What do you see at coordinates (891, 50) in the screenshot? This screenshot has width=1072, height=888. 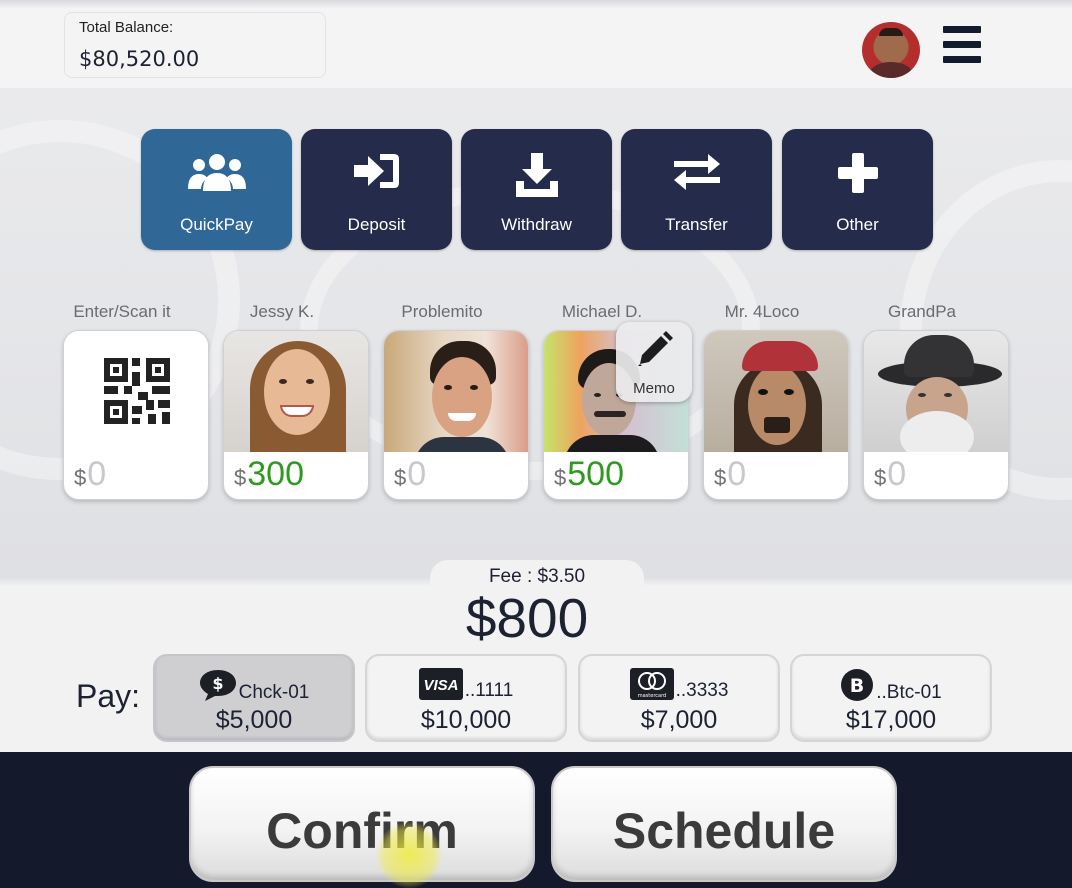 I see `avatar` at bounding box center [891, 50].